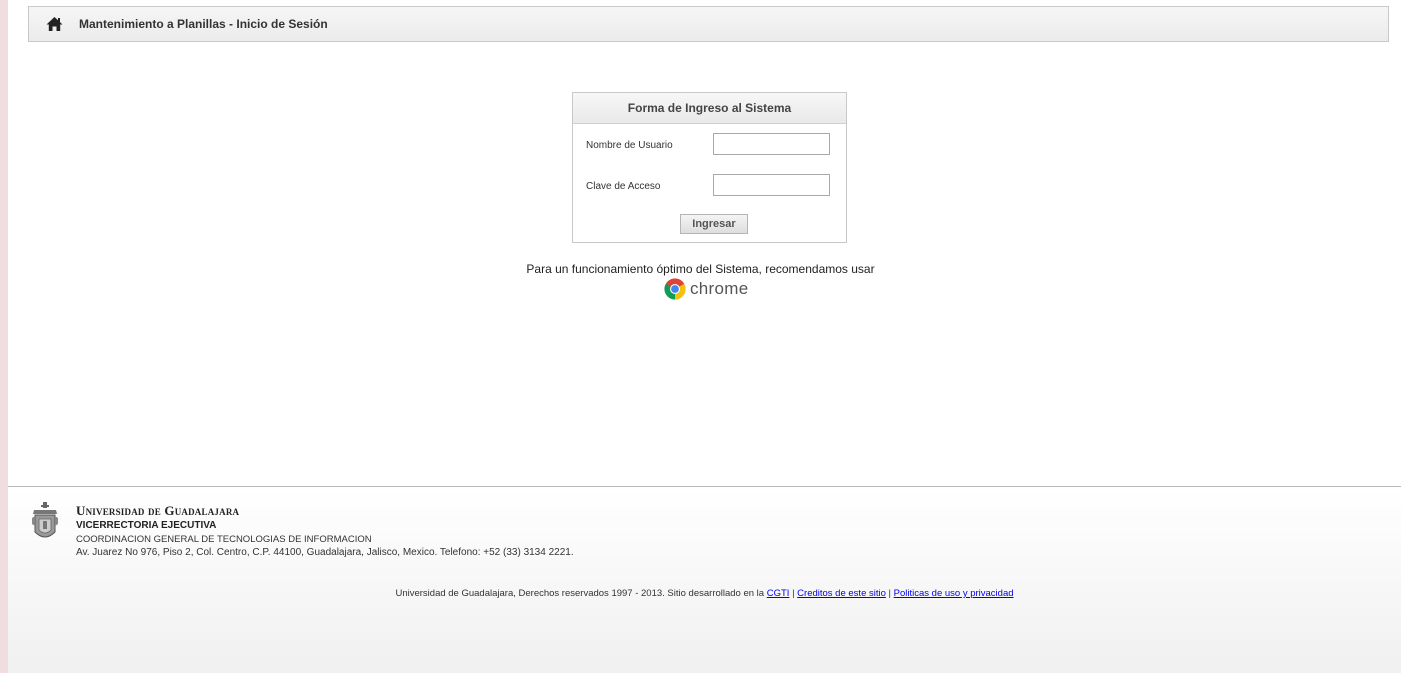 This screenshot has height=673, width=1401. I want to click on password-label: Clave de Acceso, so click(623, 186).